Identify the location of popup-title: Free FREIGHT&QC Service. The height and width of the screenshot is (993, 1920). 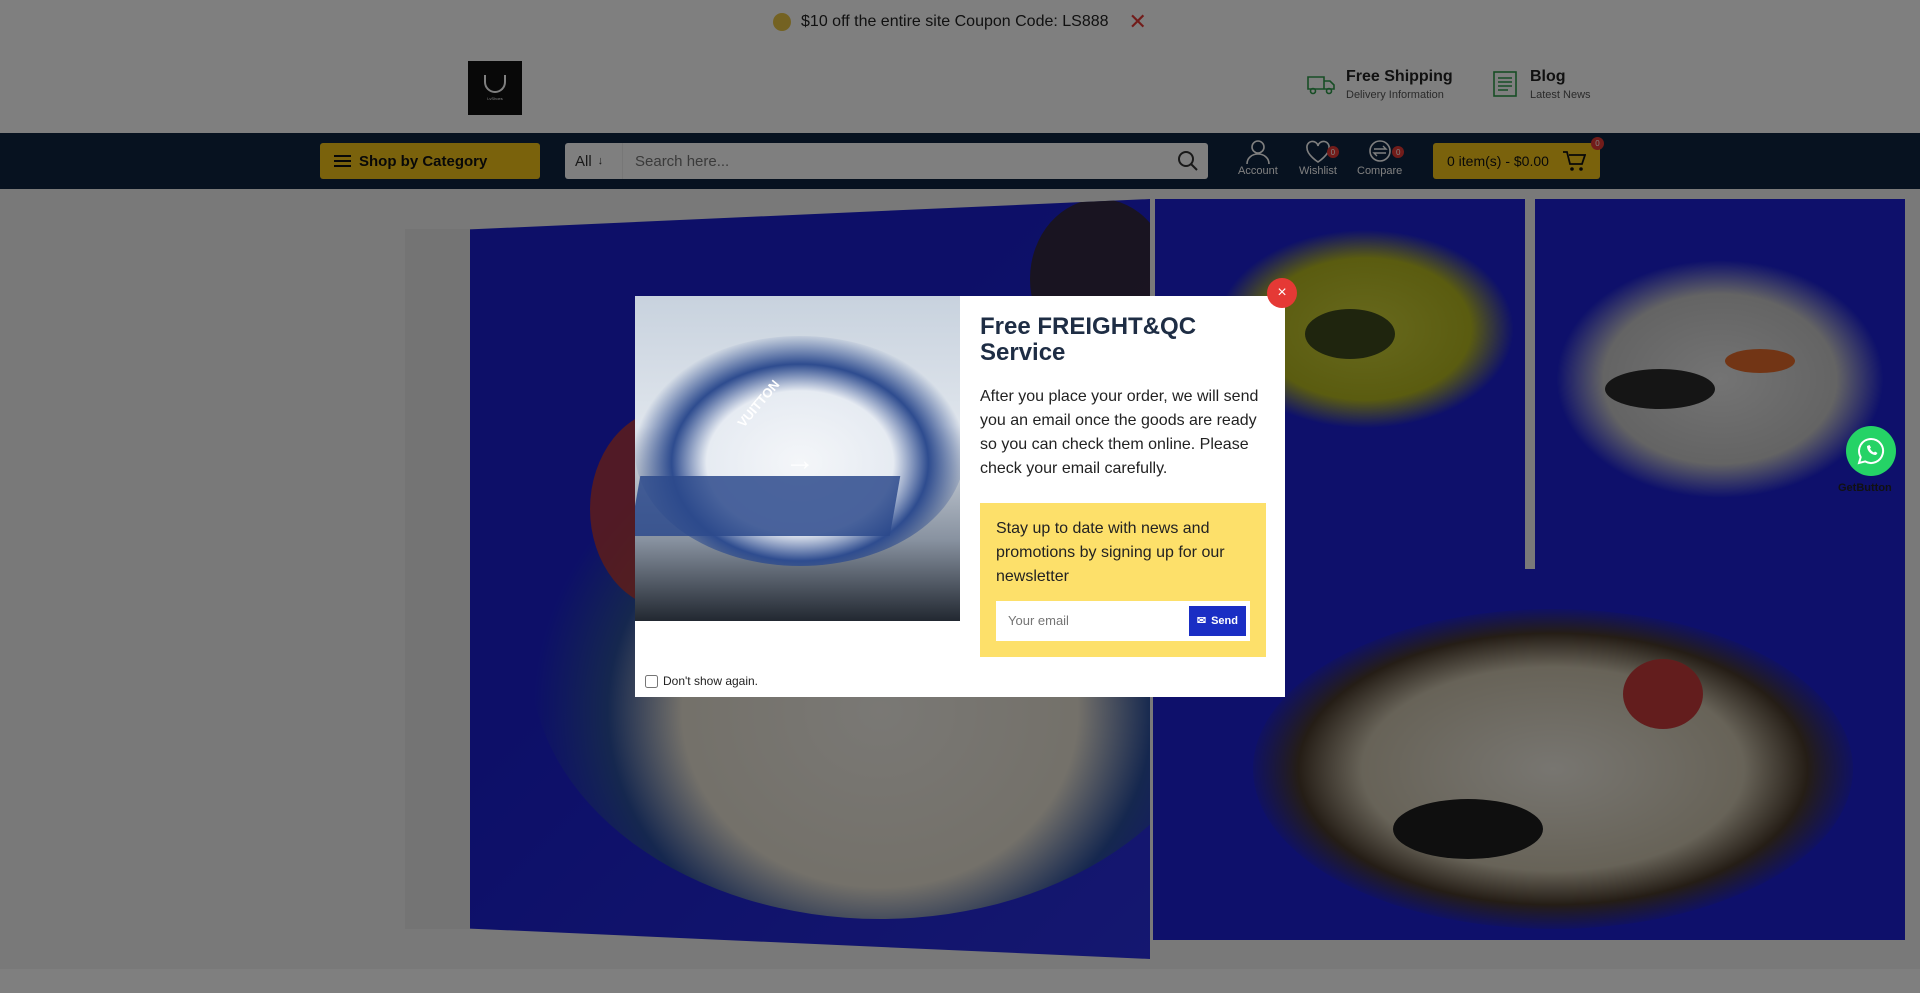
(1088, 340).